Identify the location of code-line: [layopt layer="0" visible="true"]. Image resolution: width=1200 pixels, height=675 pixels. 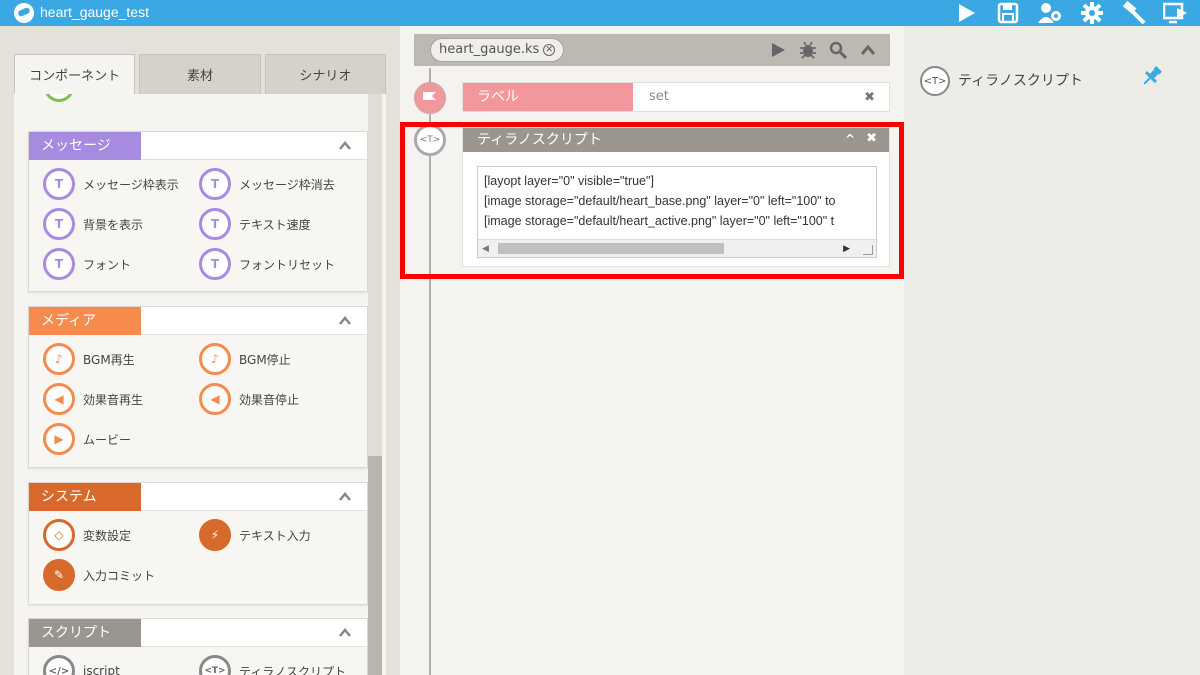
(569, 181).